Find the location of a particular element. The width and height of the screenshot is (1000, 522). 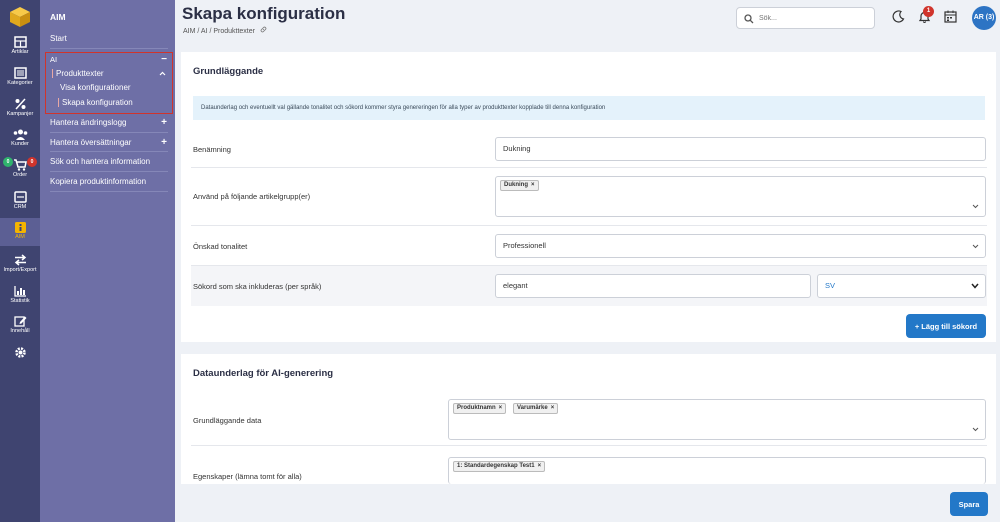

tag-label: 1: Standardegenskap Test1 is located at coordinates (496, 466).